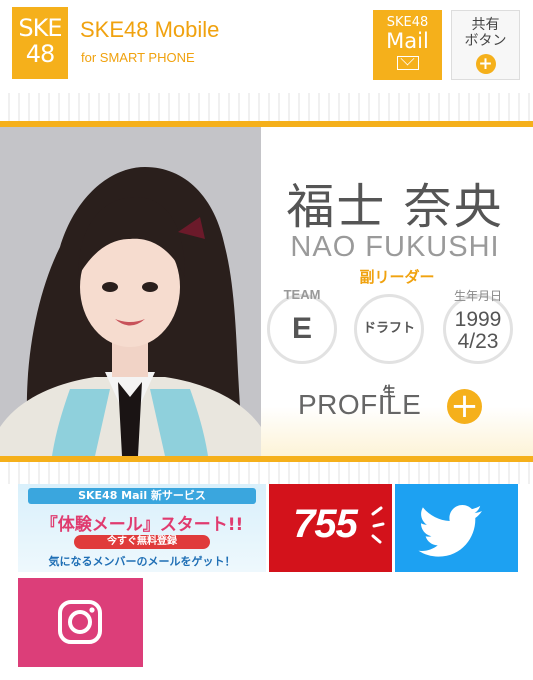 The height and width of the screenshot is (680, 533). Describe the element at coordinates (302, 294) in the screenshot. I see `team-caption: TEAM` at that location.